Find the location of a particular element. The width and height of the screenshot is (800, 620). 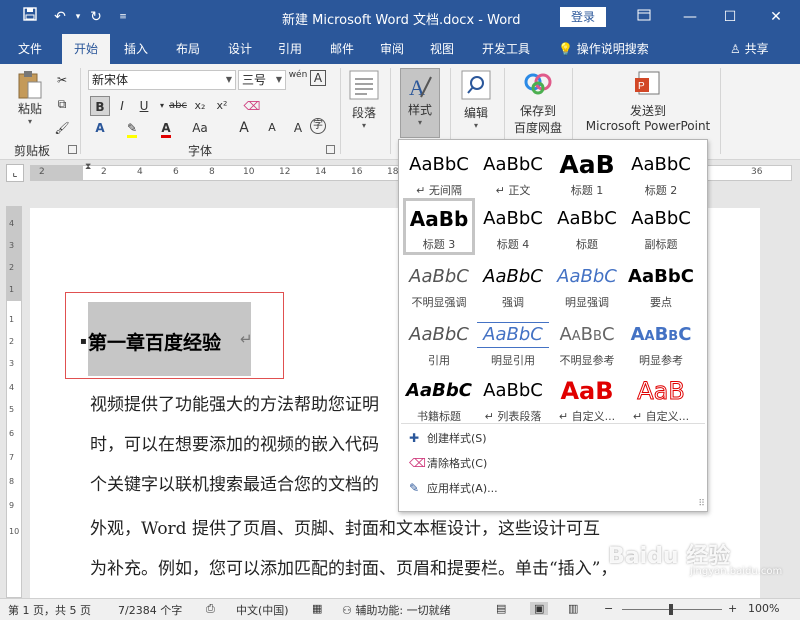

zoom-slider-thumb is located at coordinates (671, 609).